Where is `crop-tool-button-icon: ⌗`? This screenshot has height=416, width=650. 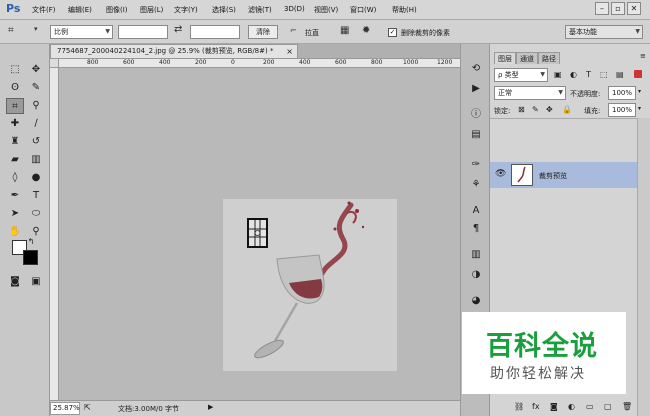 crop-tool-button-icon: ⌗ is located at coordinates (15, 106).